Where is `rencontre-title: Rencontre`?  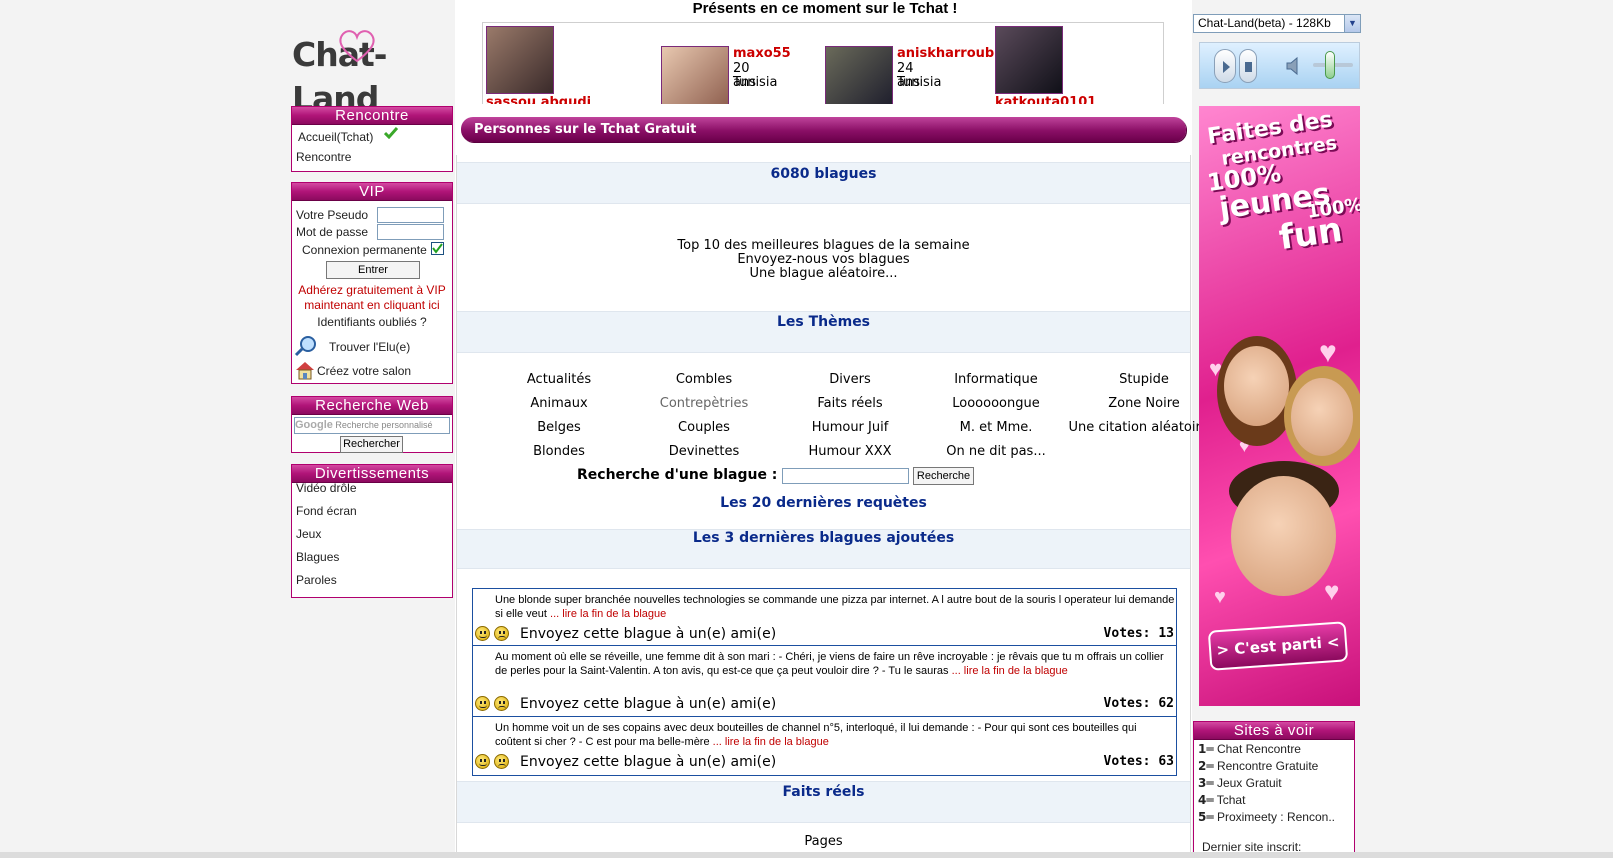 rencontre-title: Rencontre is located at coordinates (372, 116).